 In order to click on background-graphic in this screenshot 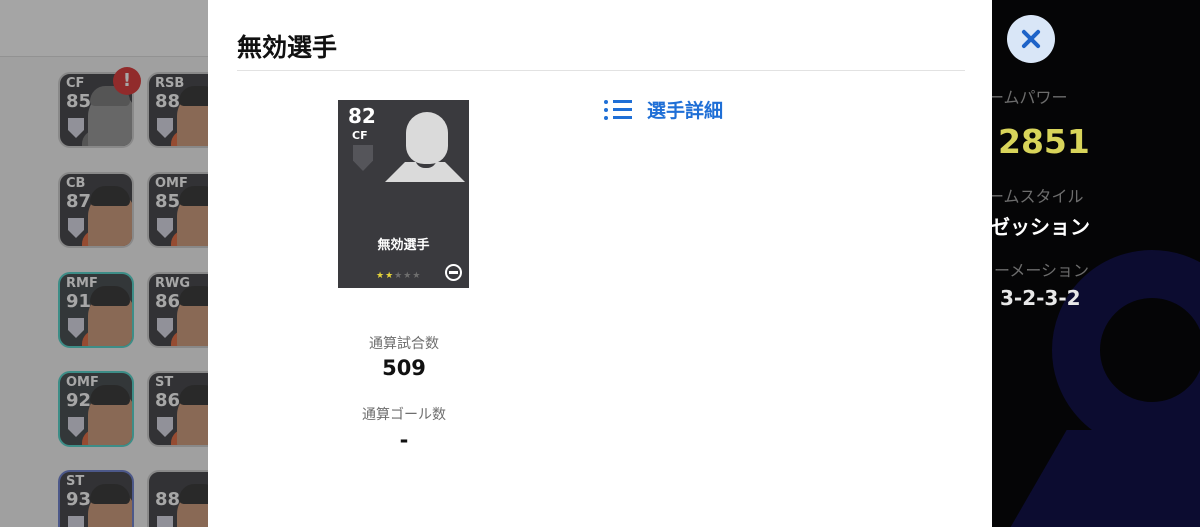, I will do `click(1098, 478)`.